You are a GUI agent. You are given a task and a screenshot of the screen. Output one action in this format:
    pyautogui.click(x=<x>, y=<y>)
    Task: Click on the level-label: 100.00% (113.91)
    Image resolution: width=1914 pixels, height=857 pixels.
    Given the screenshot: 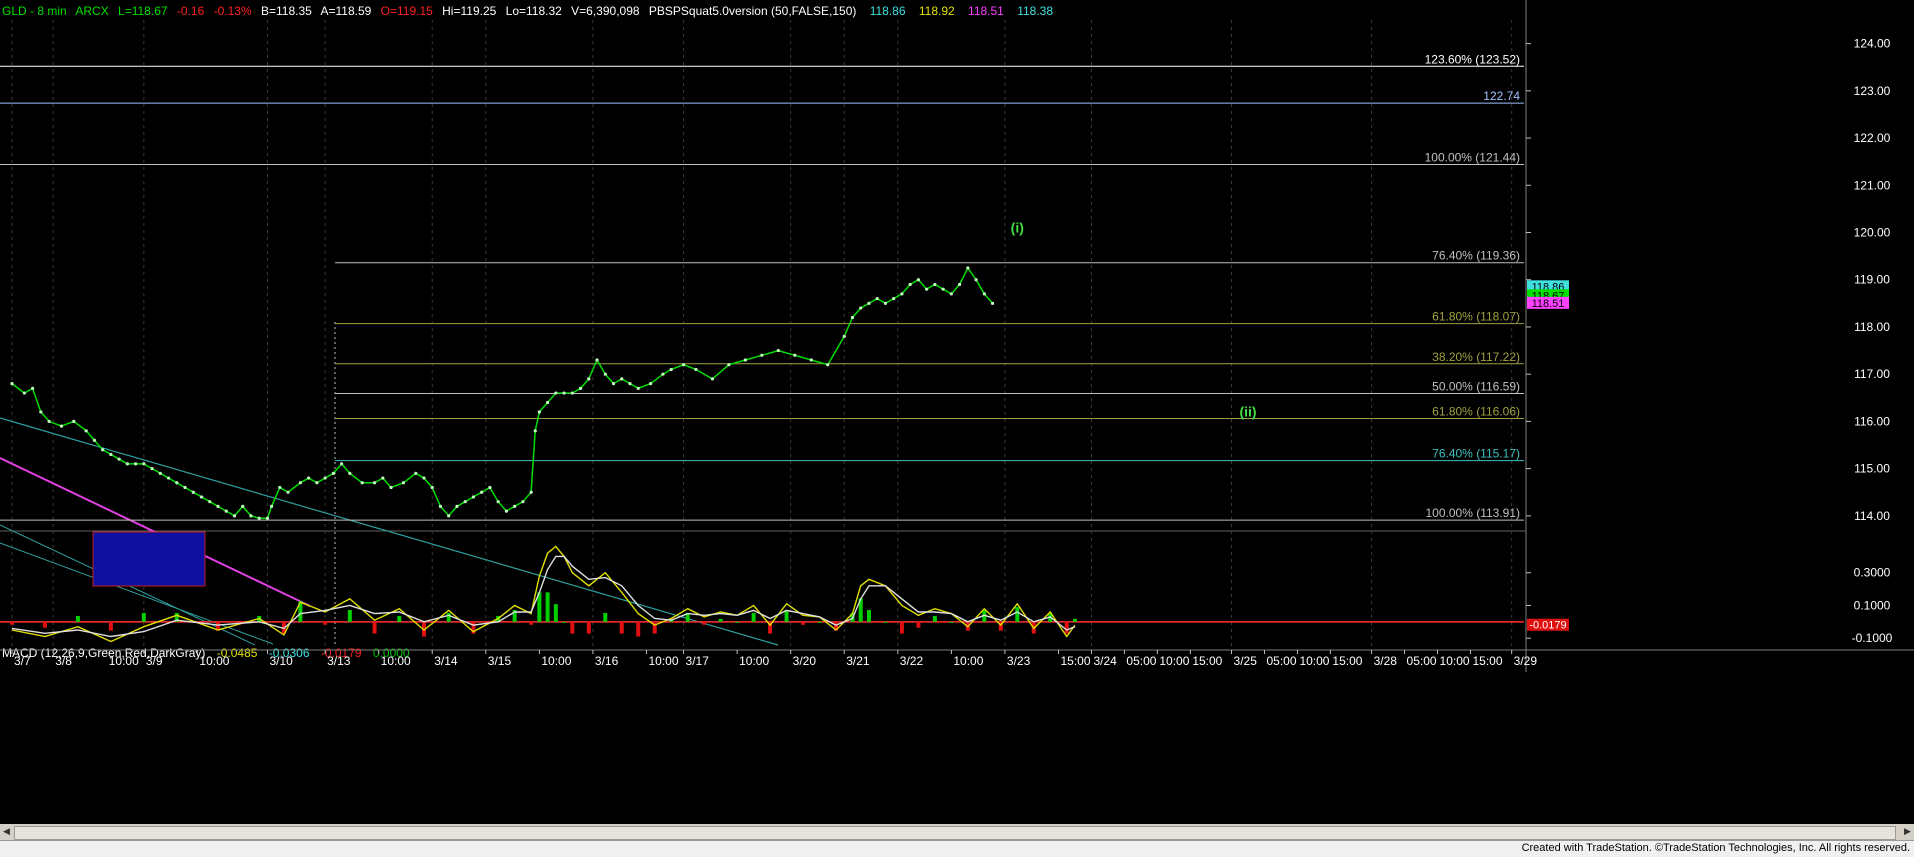 What is the action you would take?
    pyautogui.click(x=1472, y=513)
    